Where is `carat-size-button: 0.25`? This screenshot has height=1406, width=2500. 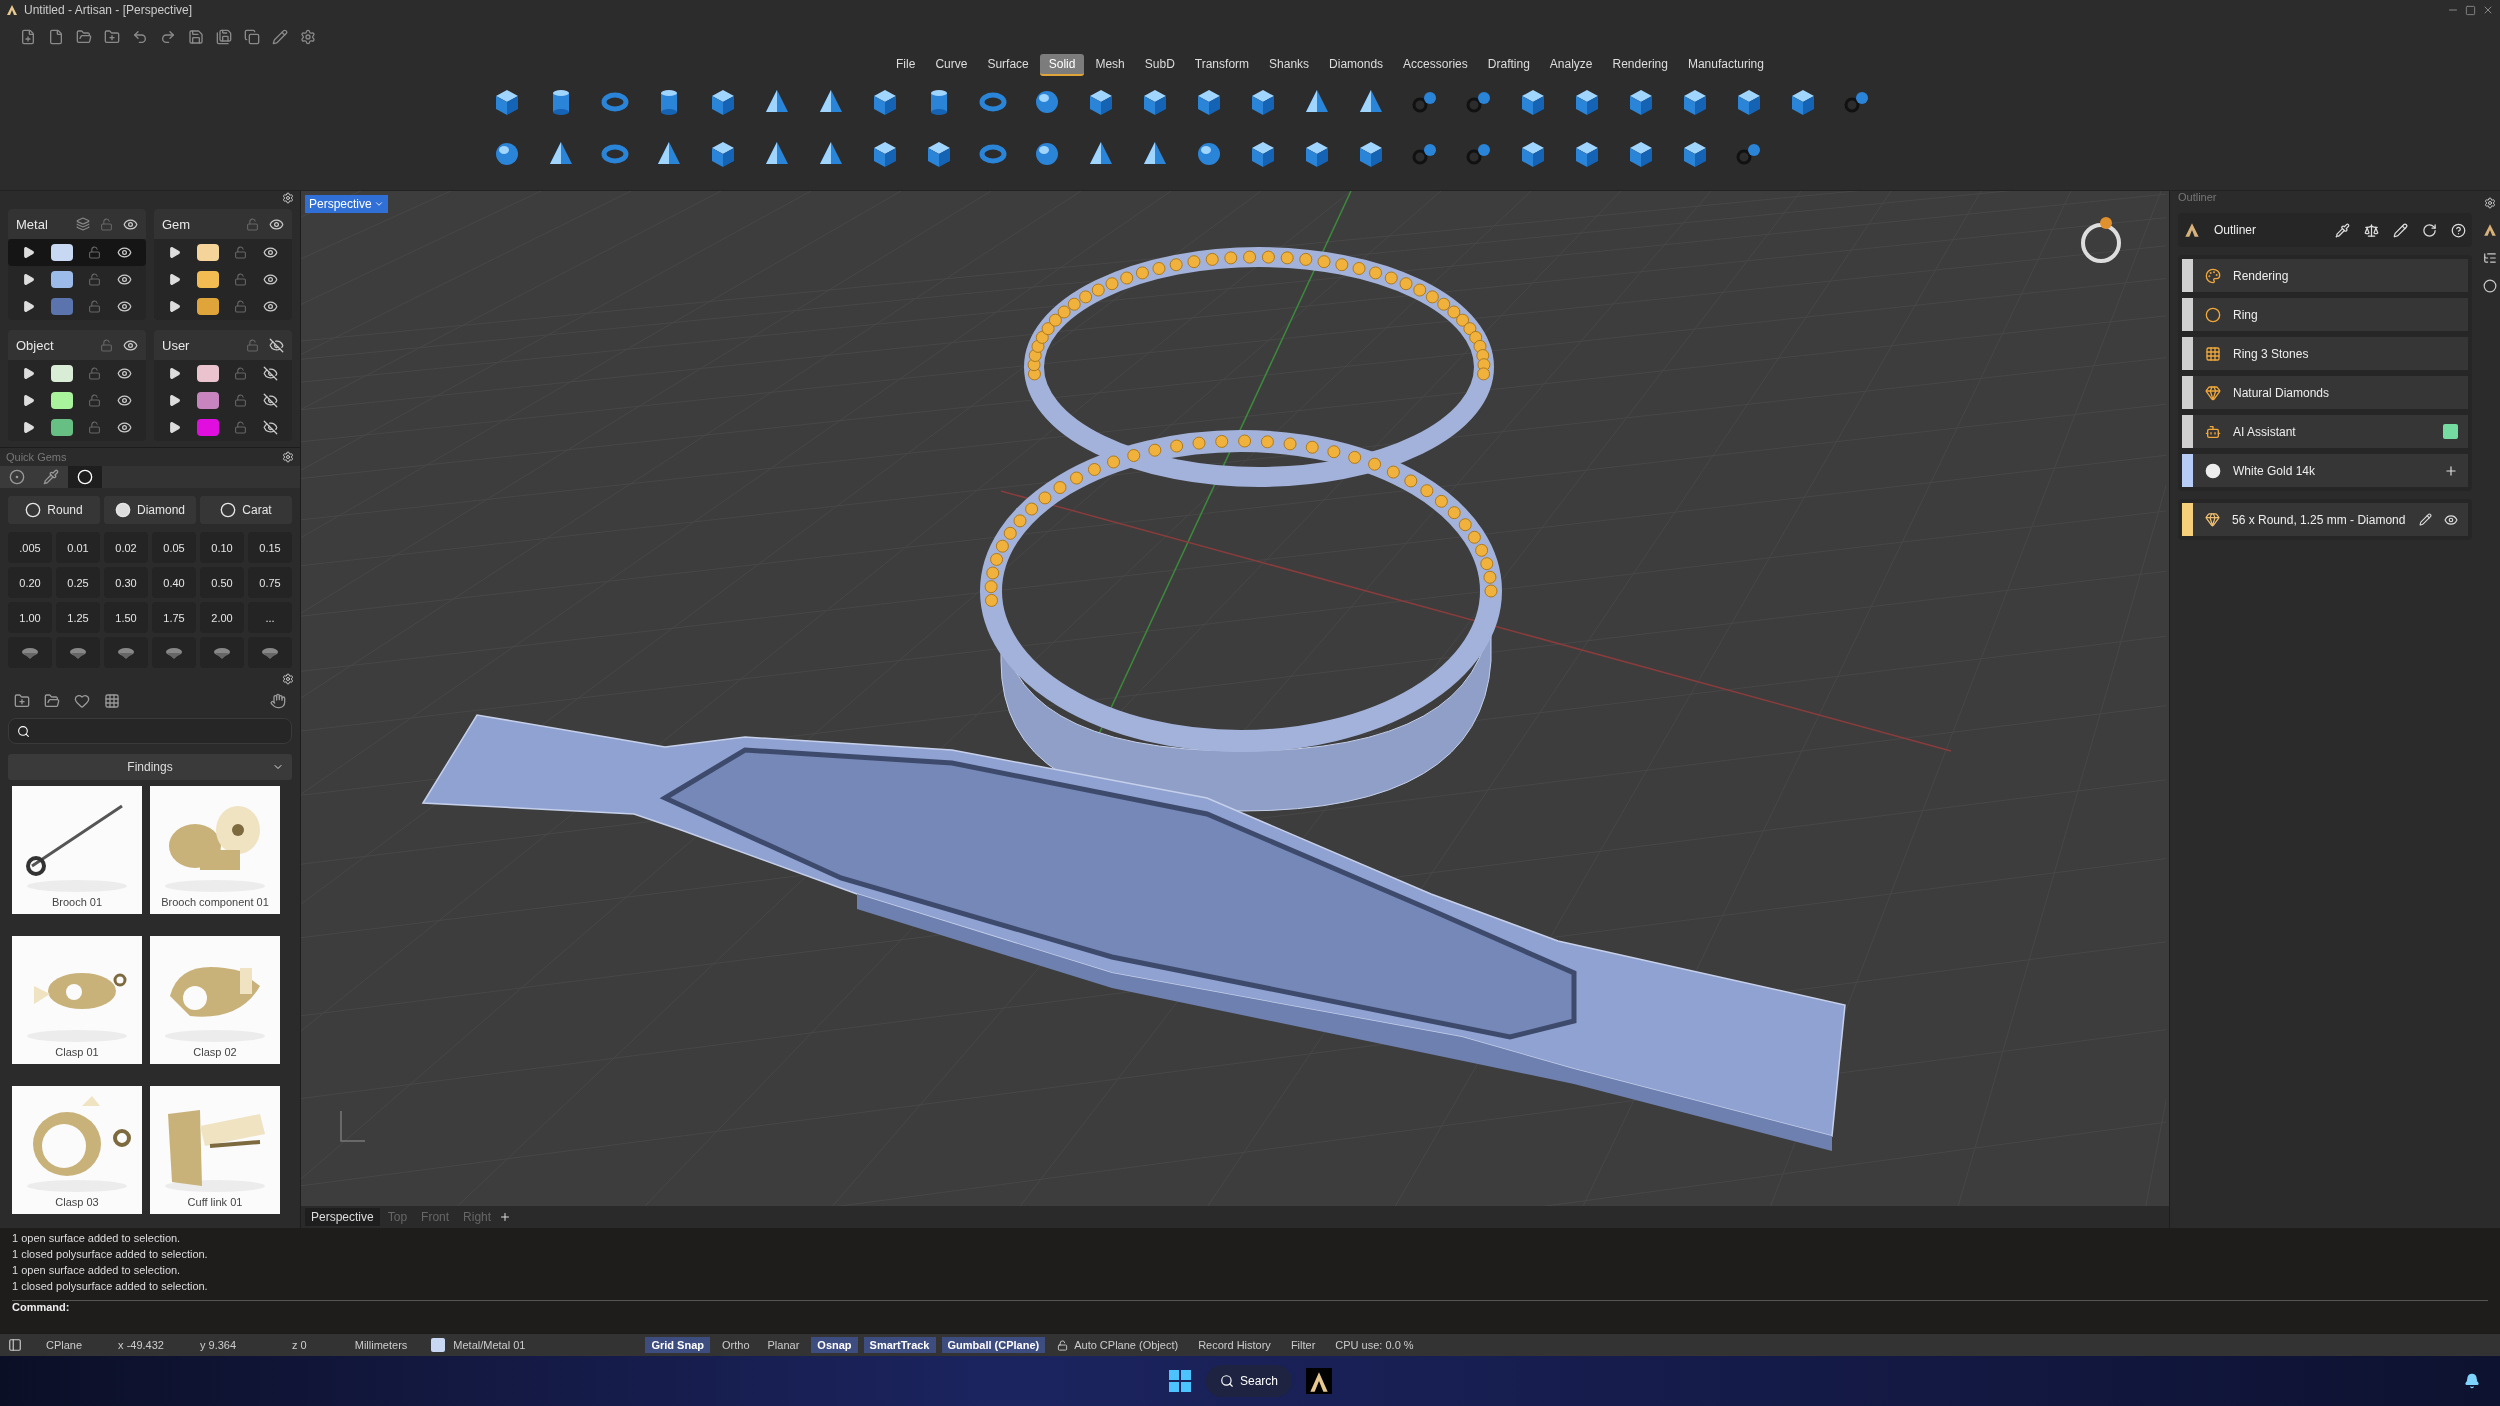
carat-size-button: 0.25 is located at coordinates (78, 582).